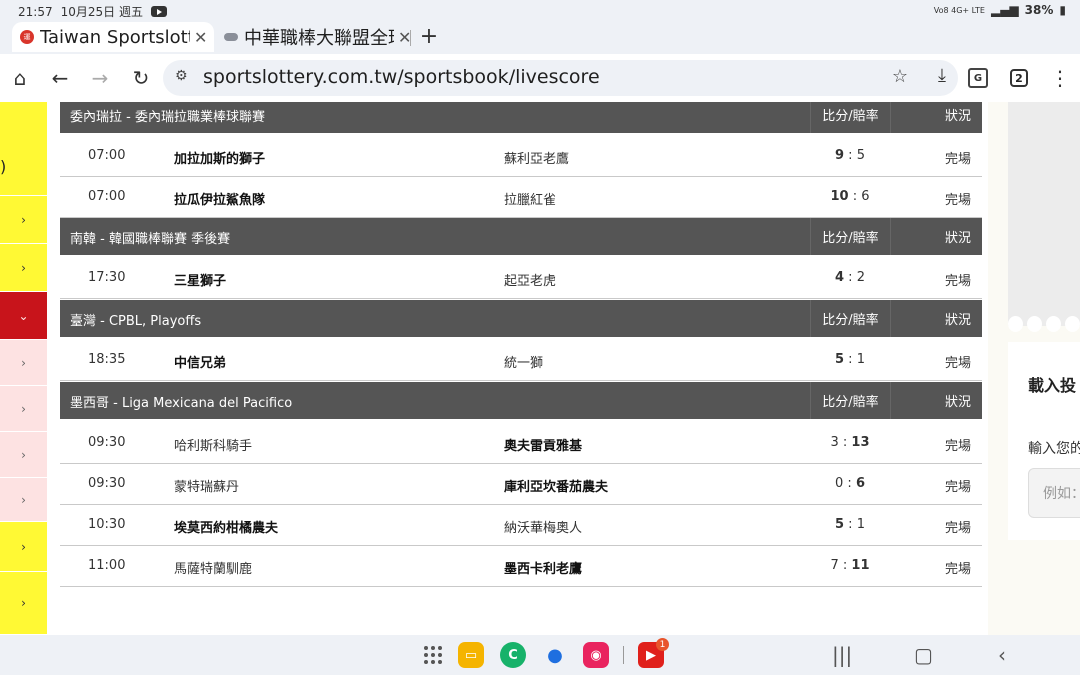 This screenshot has width=1080, height=675. I want to click on site-info-icon: ⚙, so click(184, 77).